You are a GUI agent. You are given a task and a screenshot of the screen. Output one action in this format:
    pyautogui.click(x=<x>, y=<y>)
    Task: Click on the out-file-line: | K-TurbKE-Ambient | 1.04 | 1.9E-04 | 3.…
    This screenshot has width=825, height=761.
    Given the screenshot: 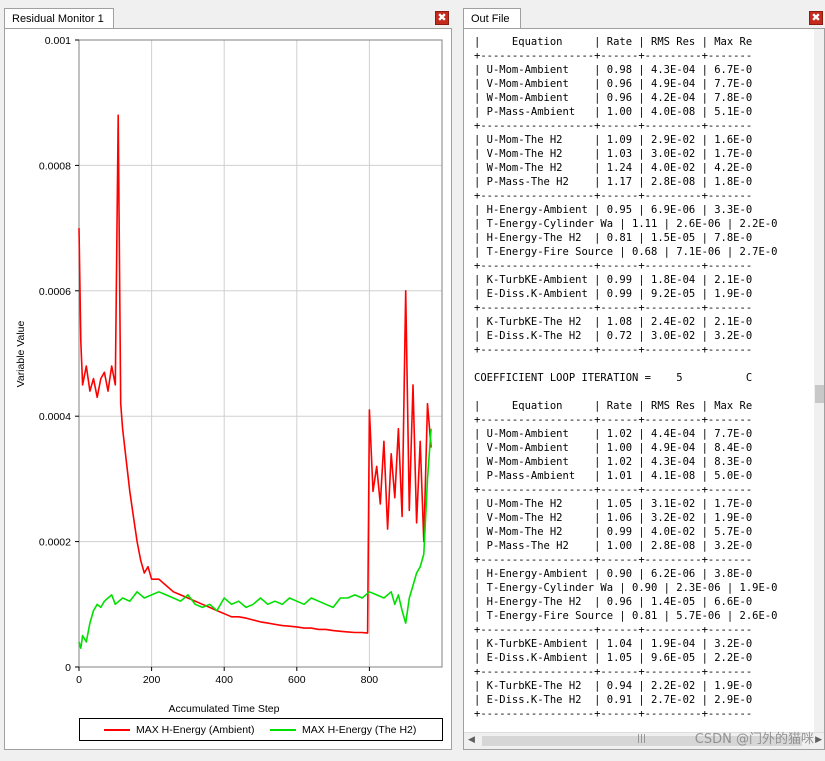 What is the action you would take?
    pyautogui.click(x=613, y=644)
    